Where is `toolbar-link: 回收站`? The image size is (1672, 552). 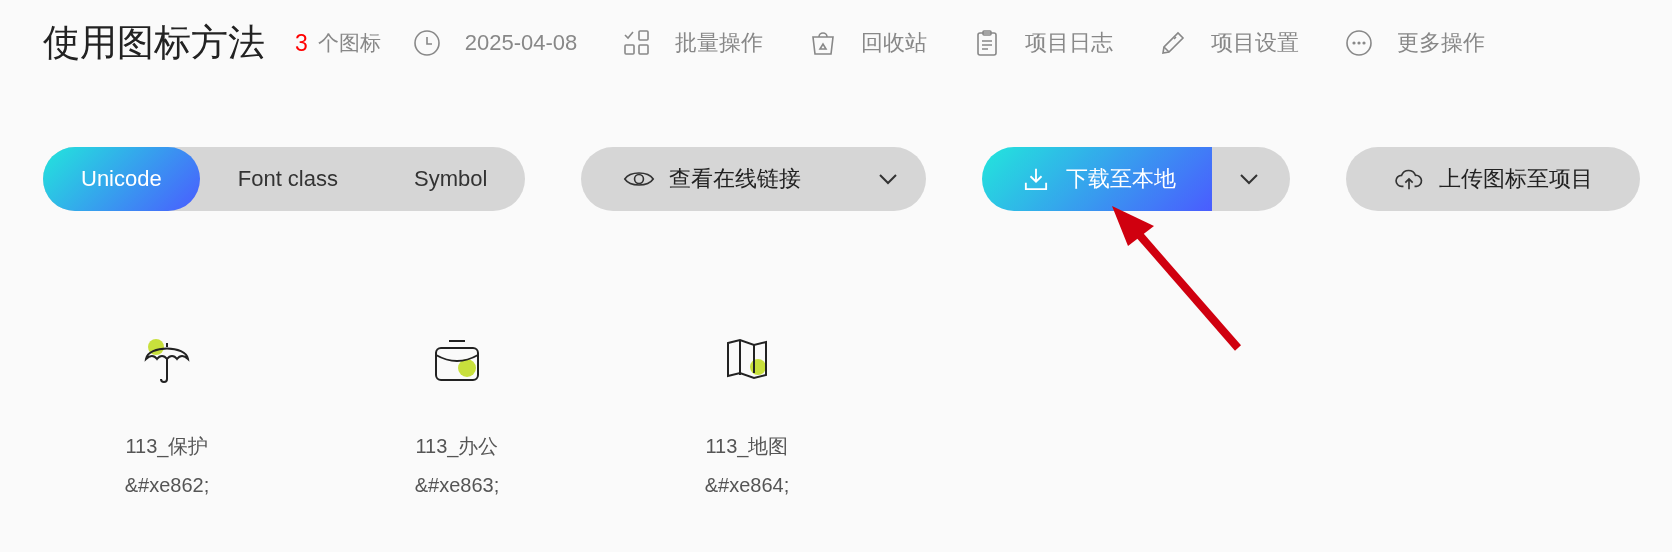
toolbar-link: 回收站 is located at coordinates (894, 43).